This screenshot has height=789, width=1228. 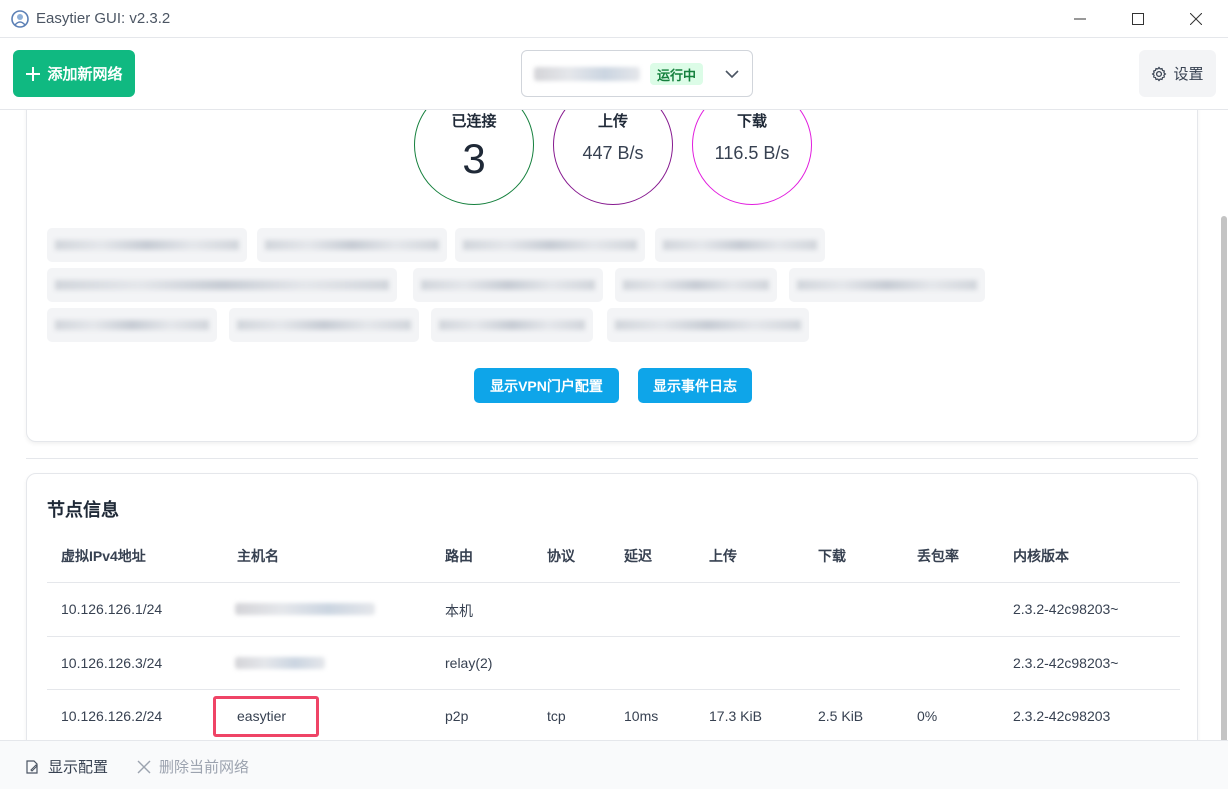 What do you see at coordinates (556, 716) in the screenshot?
I see `cell-protocol: tcp` at bounding box center [556, 716].